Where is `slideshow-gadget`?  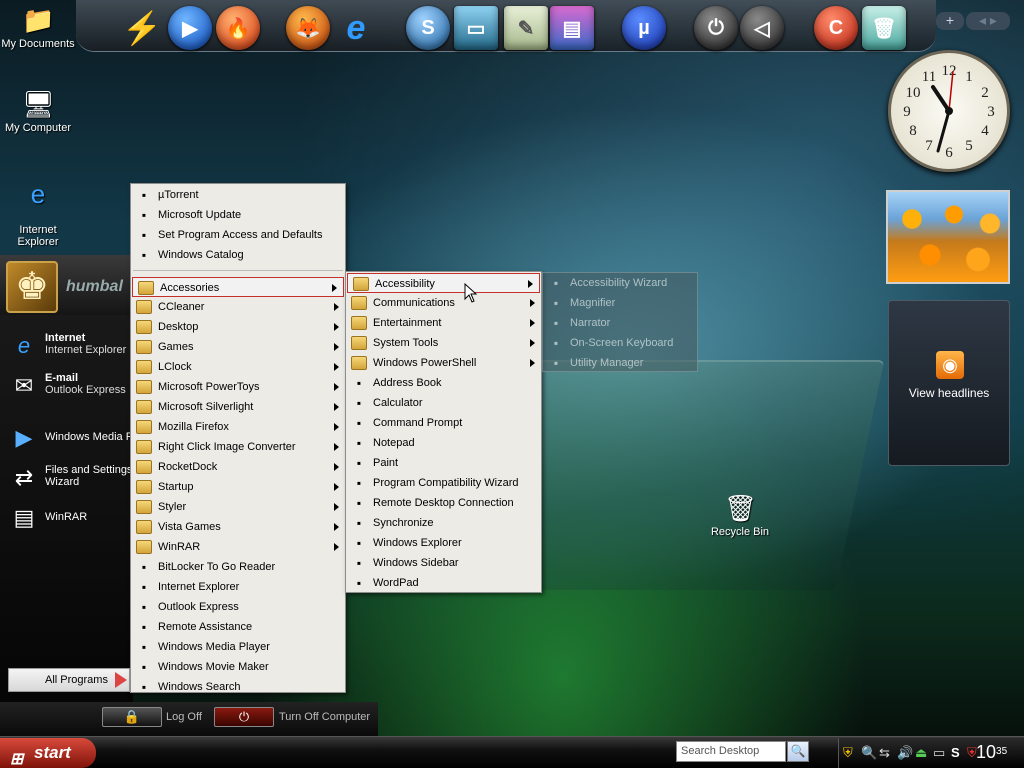 slideshow-gadget is located at coordinates (948, 237).